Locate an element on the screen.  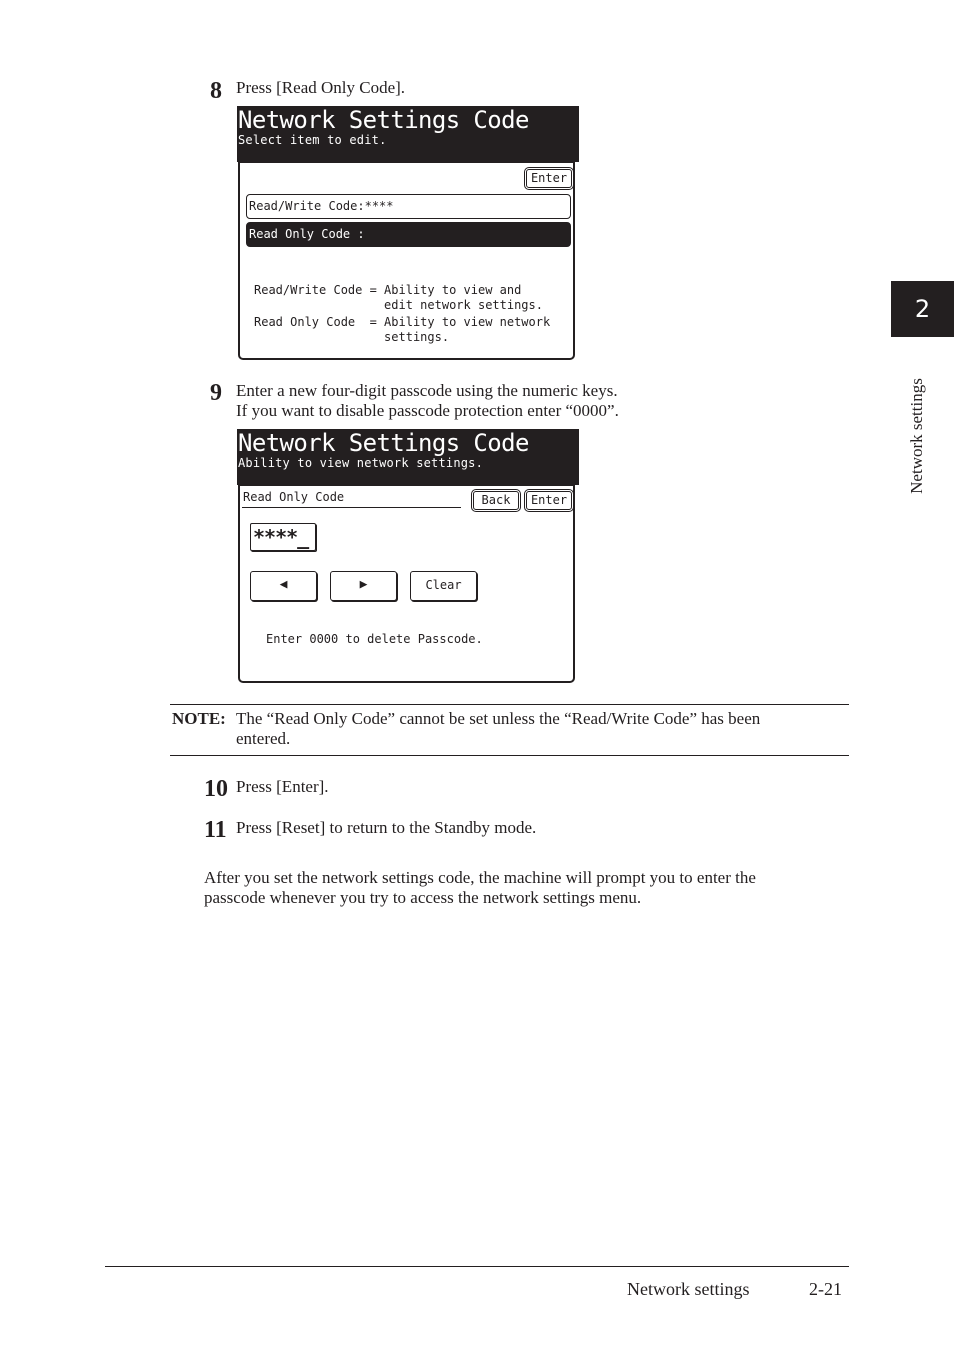
note-text-line-2: entered. is located at coordinates (263, 738).